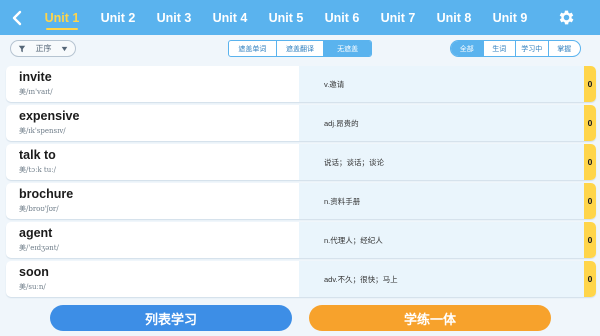 Image resolution: width=600 pixels, height=336 pixels. I want to click on status-new-tab: 生词, so click(499, 48).